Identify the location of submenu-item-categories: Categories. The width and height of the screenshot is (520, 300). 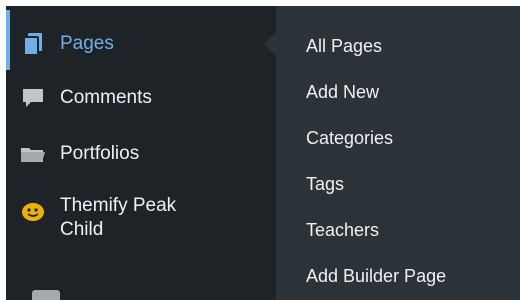
(349, 138).